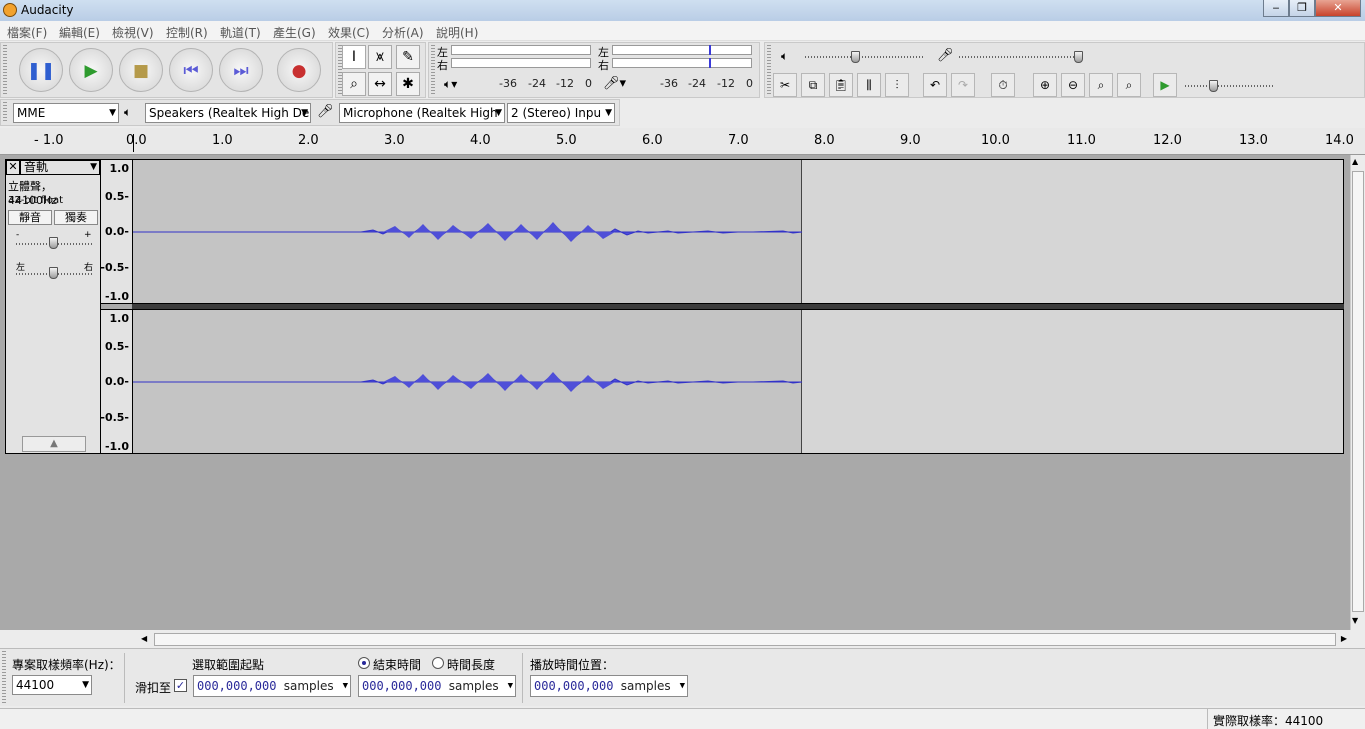 This screenshot has height=729, width=1365. I want to click on gain-slider, so click(53, 243).